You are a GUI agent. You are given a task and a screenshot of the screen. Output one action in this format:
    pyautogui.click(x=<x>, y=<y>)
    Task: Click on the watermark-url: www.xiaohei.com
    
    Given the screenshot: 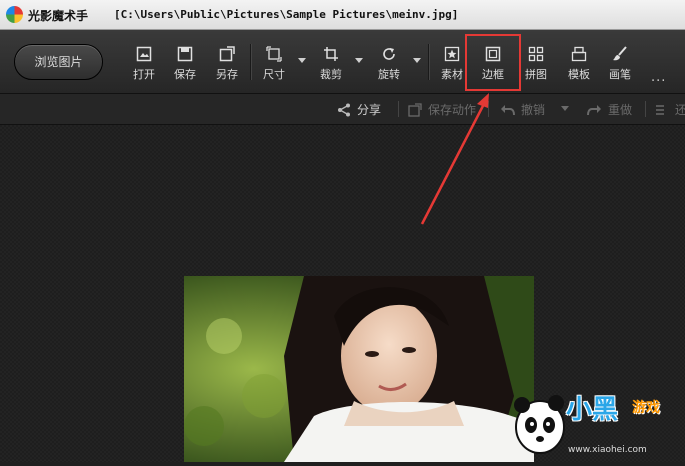 What is the action you would take?
    pyautogui.click(x=607, y=450)
    